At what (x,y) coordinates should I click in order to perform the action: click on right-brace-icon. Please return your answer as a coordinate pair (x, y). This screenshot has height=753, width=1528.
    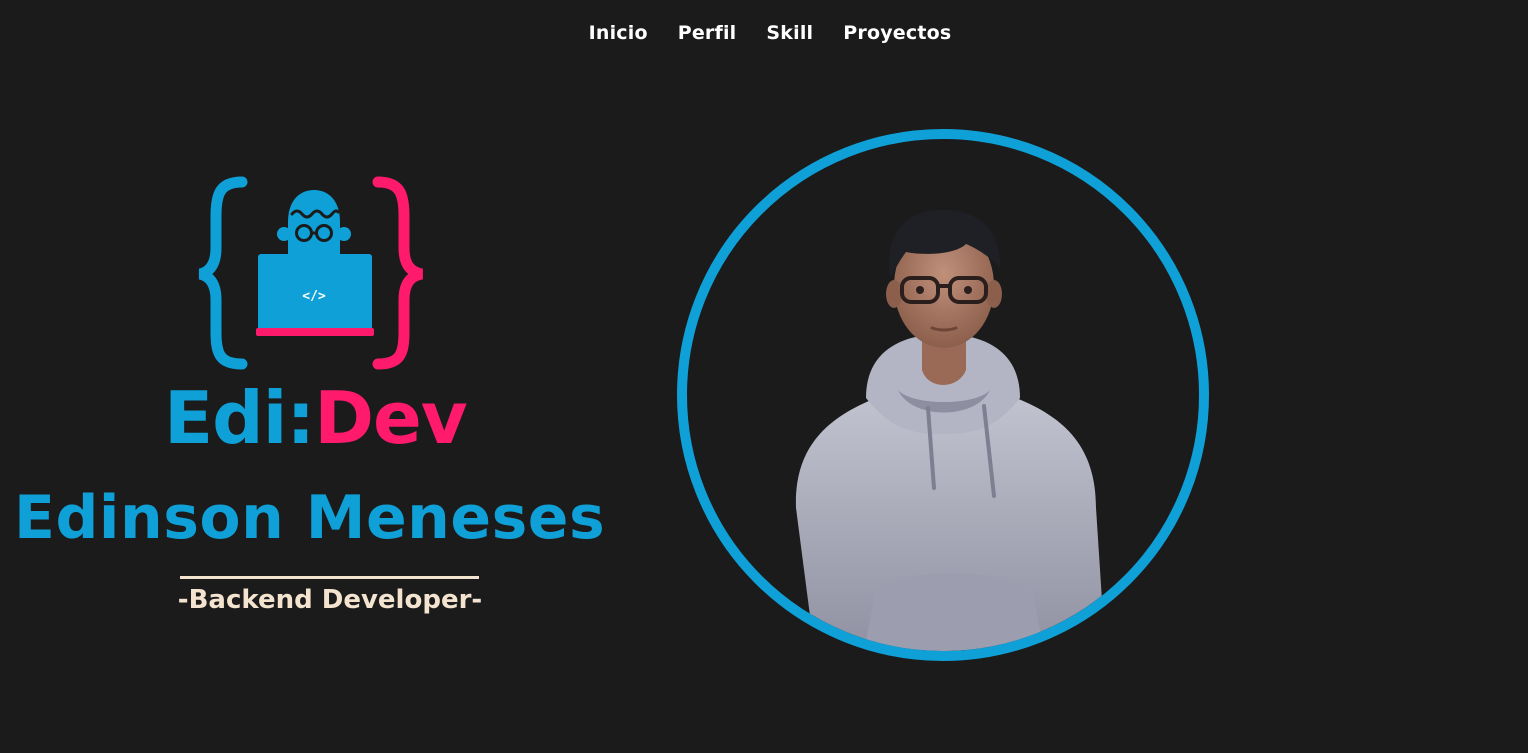
    Looking at the image, I should click on (398, 273).